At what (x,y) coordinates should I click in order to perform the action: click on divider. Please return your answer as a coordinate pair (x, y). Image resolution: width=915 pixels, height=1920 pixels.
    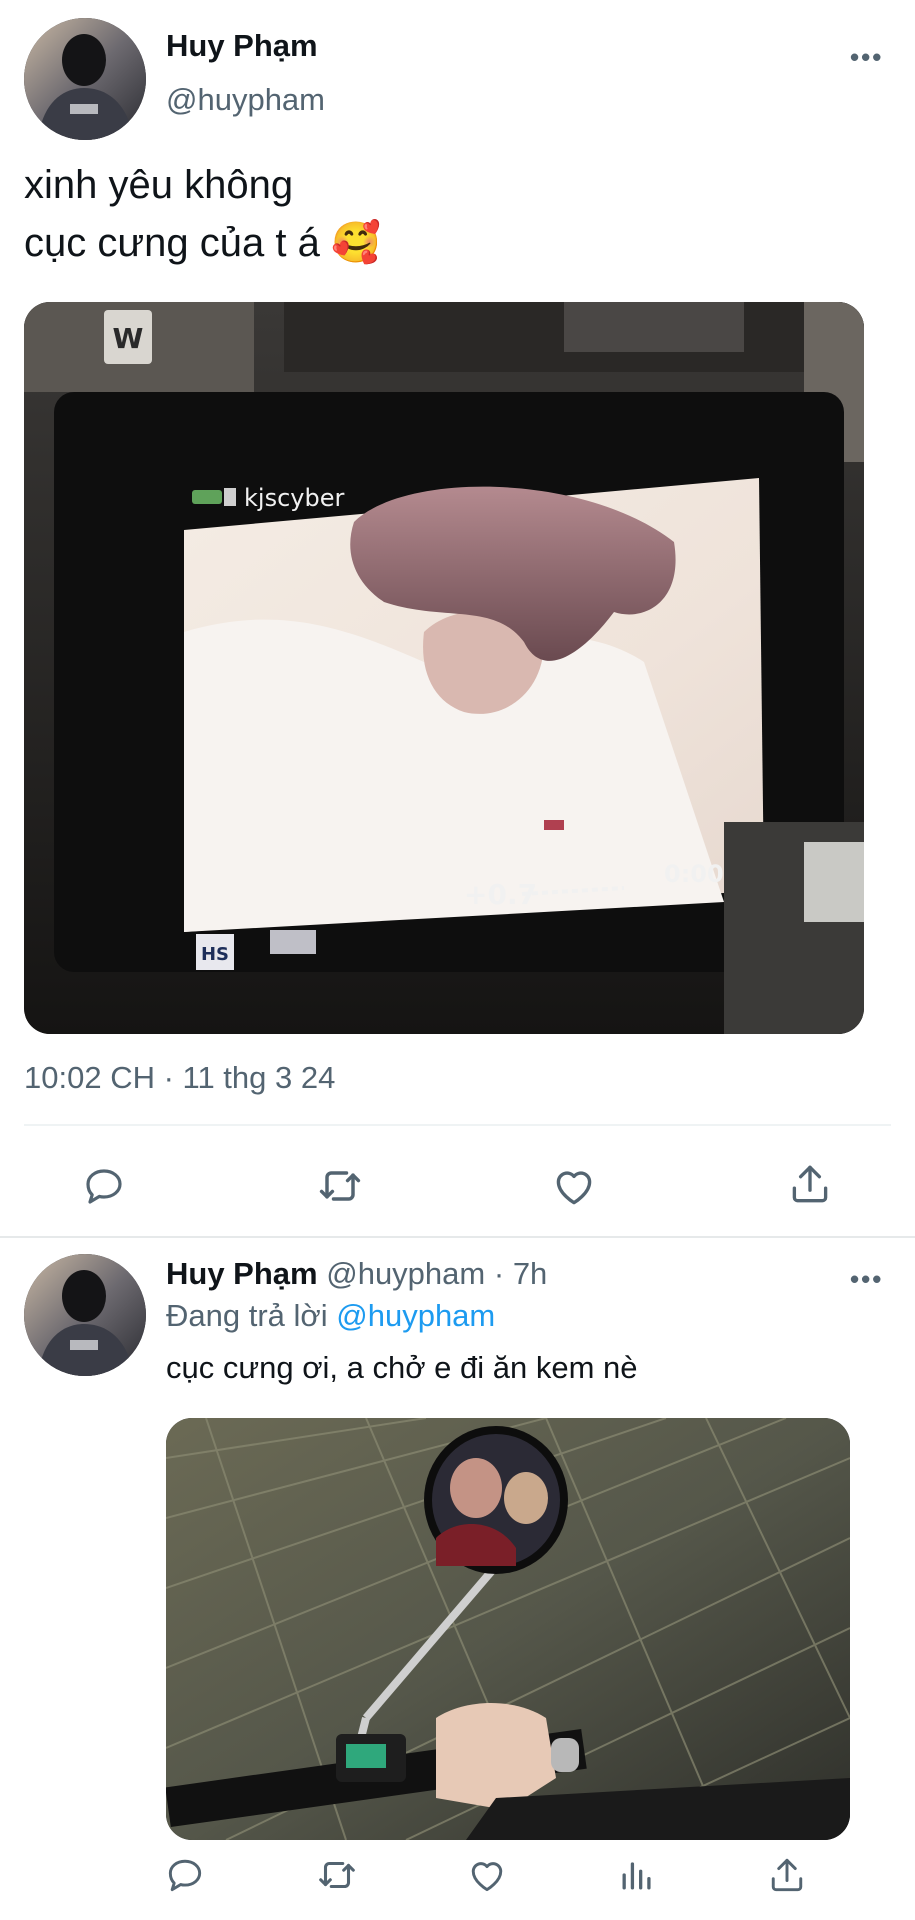
    Looking at the image, I should click on (457, 1125).